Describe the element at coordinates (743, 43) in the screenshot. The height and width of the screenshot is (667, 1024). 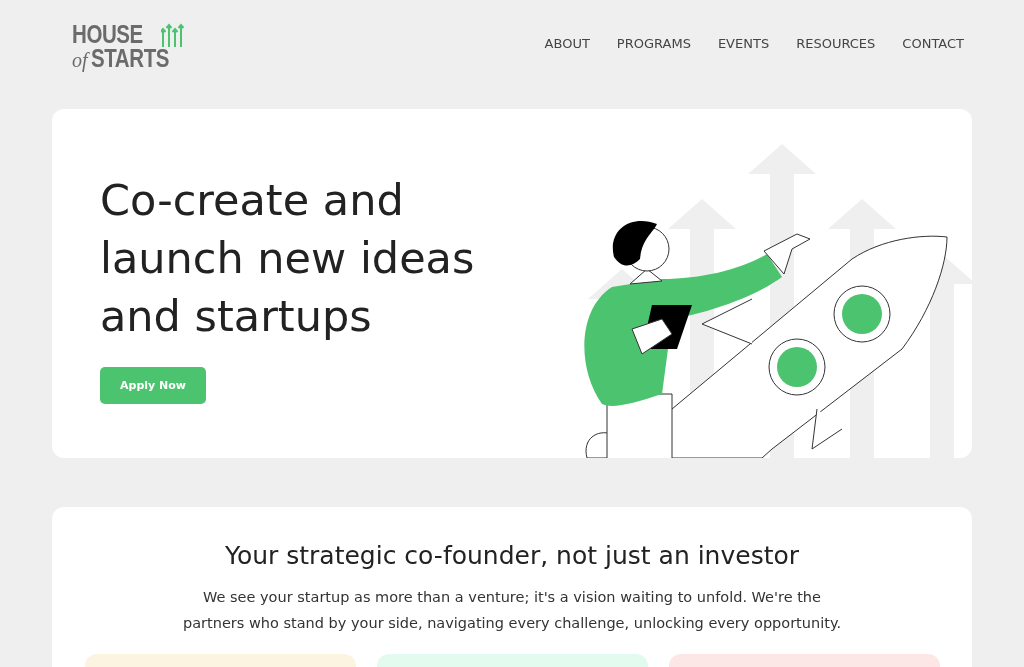
I see `nav-link: EVENTS` at that location.